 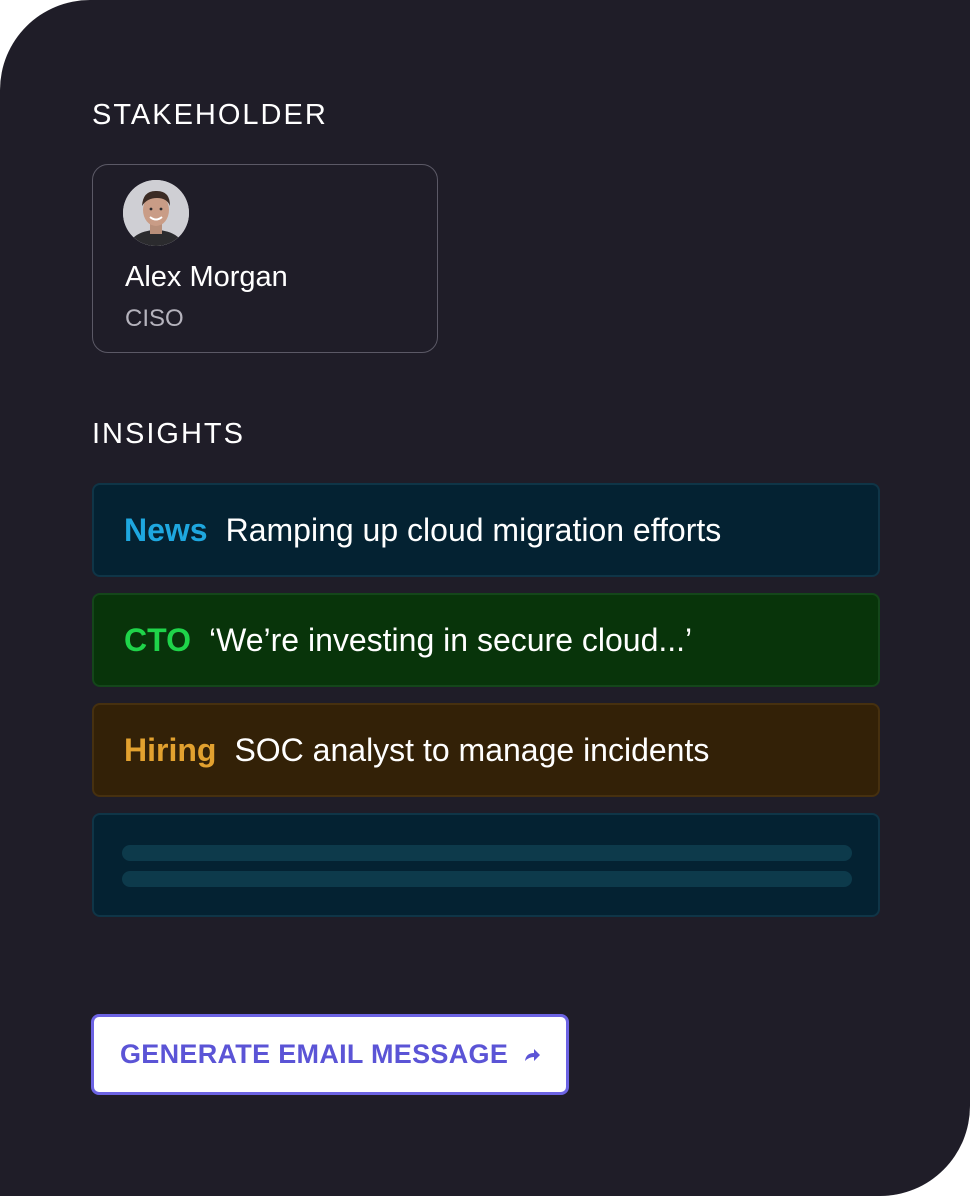 What do you see at coordinates (450, 639) in the screenshot?
I see `insight-text: ‘We’re investing in secure cloud...’` at bounding box center [450, 639].